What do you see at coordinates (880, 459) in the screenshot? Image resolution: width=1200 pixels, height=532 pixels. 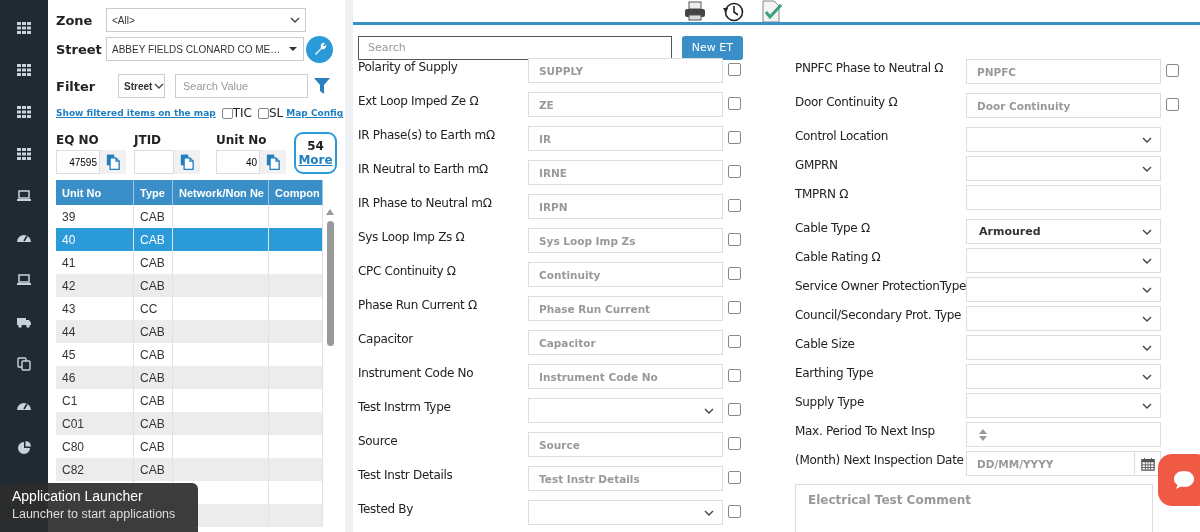 I see `field-label: (Month) Next Inspection Date` at bounding box center [880, 459].